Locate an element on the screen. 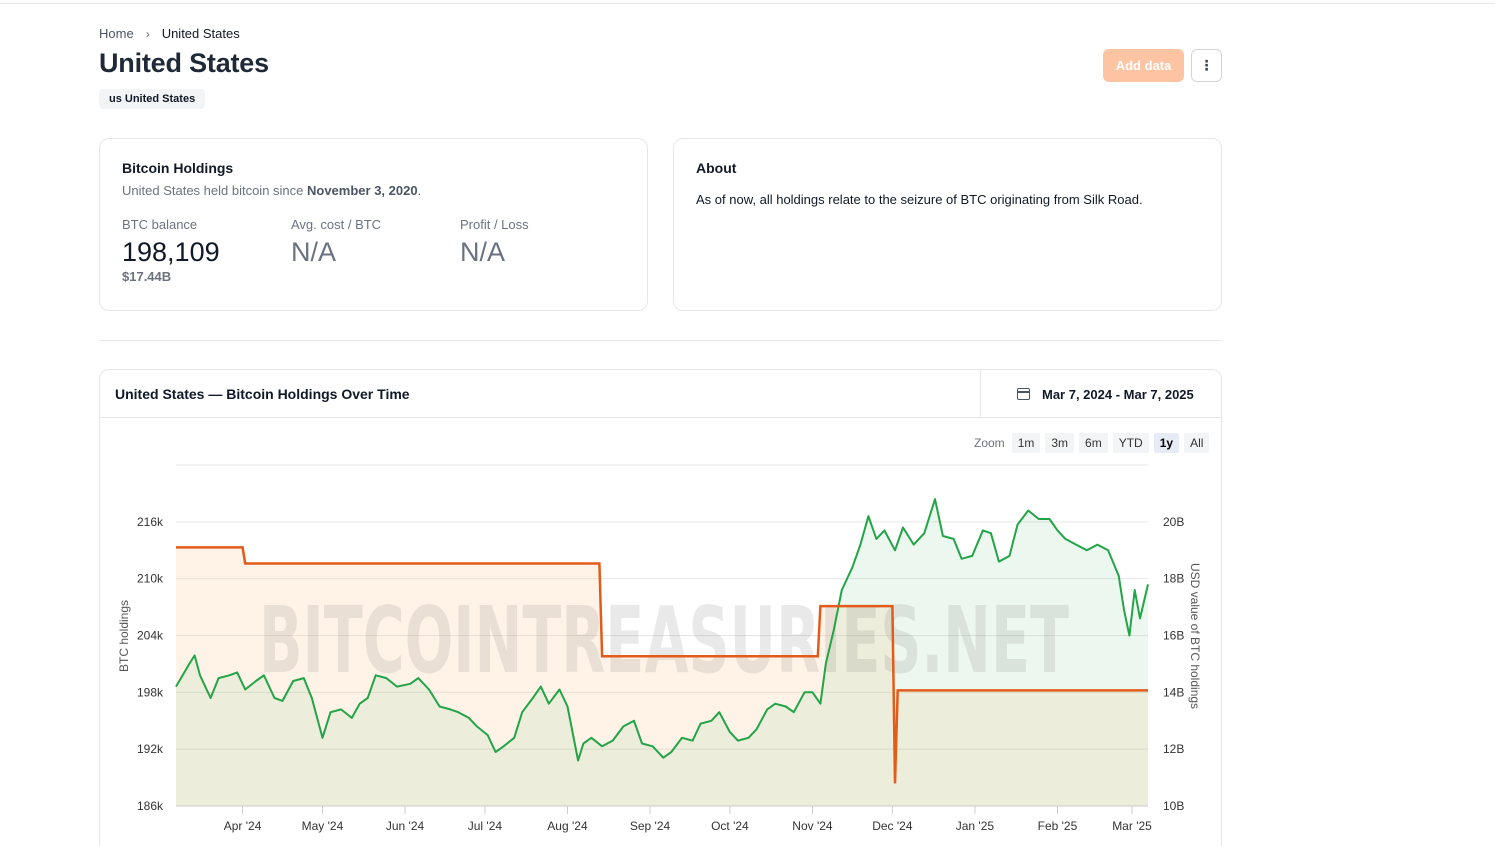 Image resolution: width=1495 pixels, height=846 pixels. x-tick-label: Feb '25 is located at coordinates (1058, 826).